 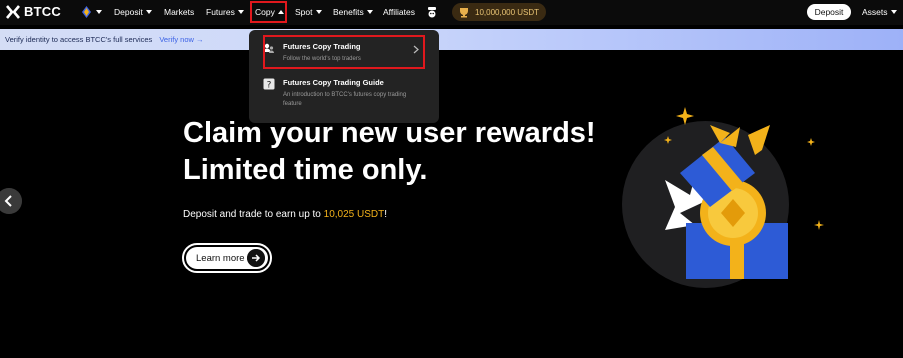 I want to click on nav-spot: Spot, so click(x=308, y=12).